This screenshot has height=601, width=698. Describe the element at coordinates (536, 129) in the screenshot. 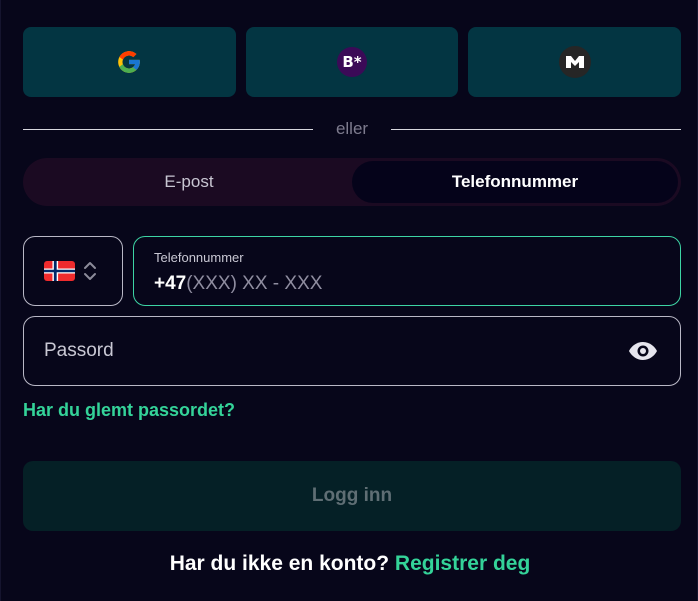

I see `divider-line-right` at that location.